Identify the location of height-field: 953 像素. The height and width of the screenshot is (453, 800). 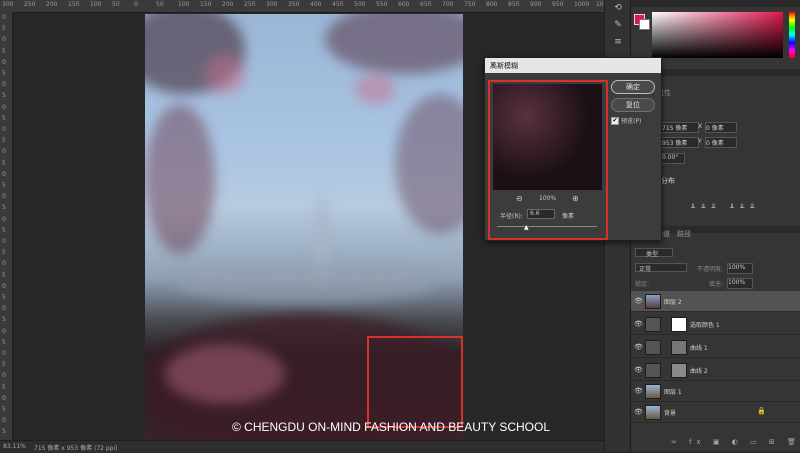
(680, 142).